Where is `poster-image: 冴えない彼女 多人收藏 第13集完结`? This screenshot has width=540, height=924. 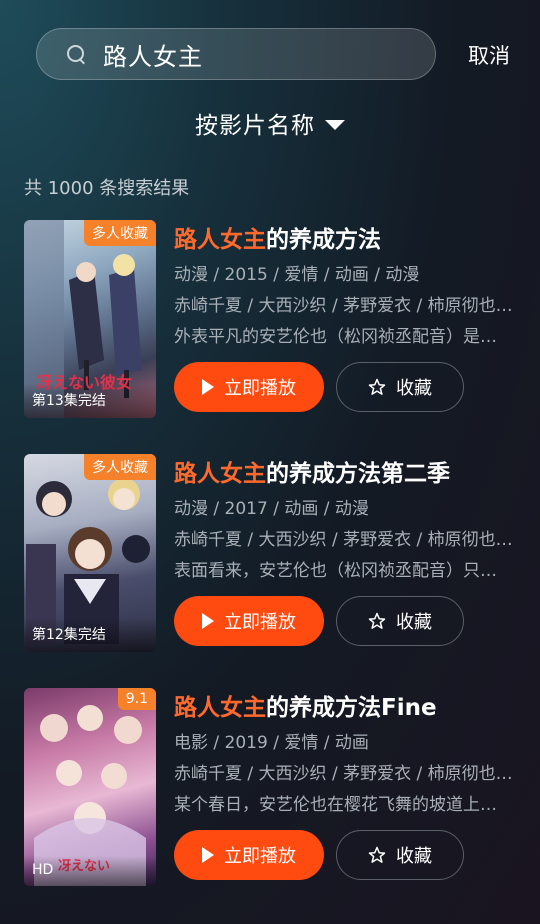 poster-image: 冴えない彼女 多人收藏 第13集完结 is located at coordinates (90, 319).